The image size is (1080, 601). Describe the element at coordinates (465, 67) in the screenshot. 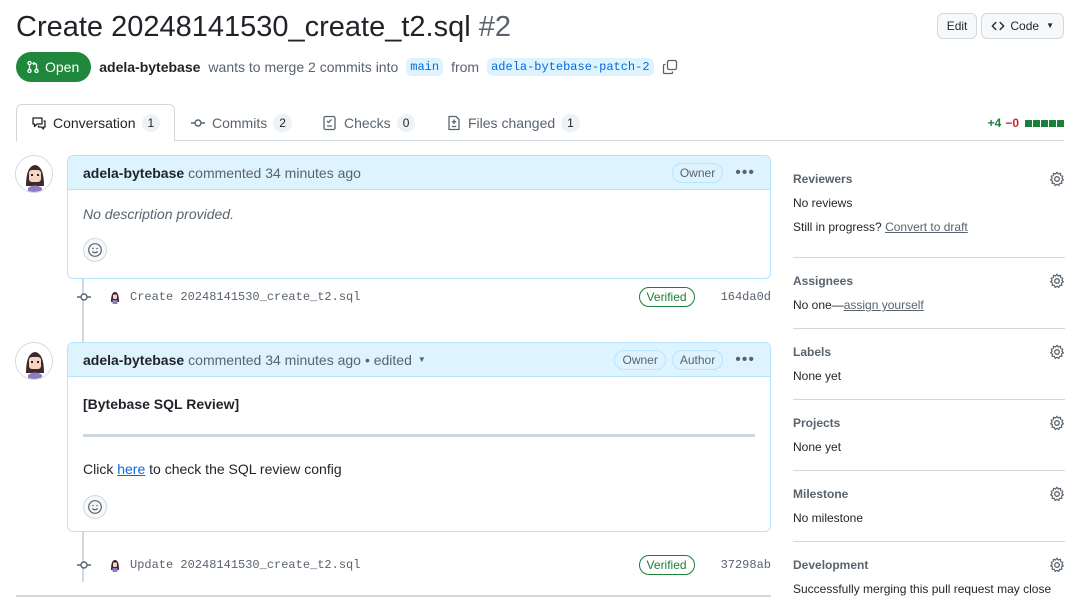

I see `from-text: from` at that location.